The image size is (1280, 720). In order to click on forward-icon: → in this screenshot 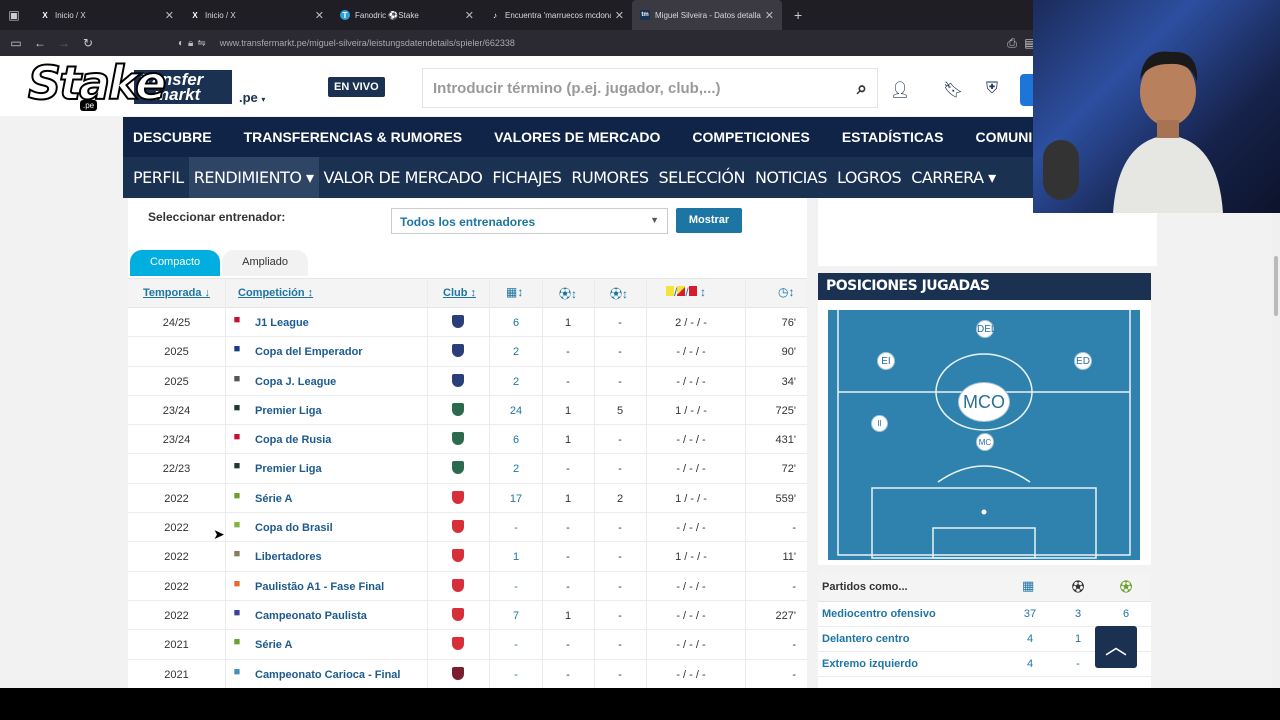, I will do `click(64, 43)`.